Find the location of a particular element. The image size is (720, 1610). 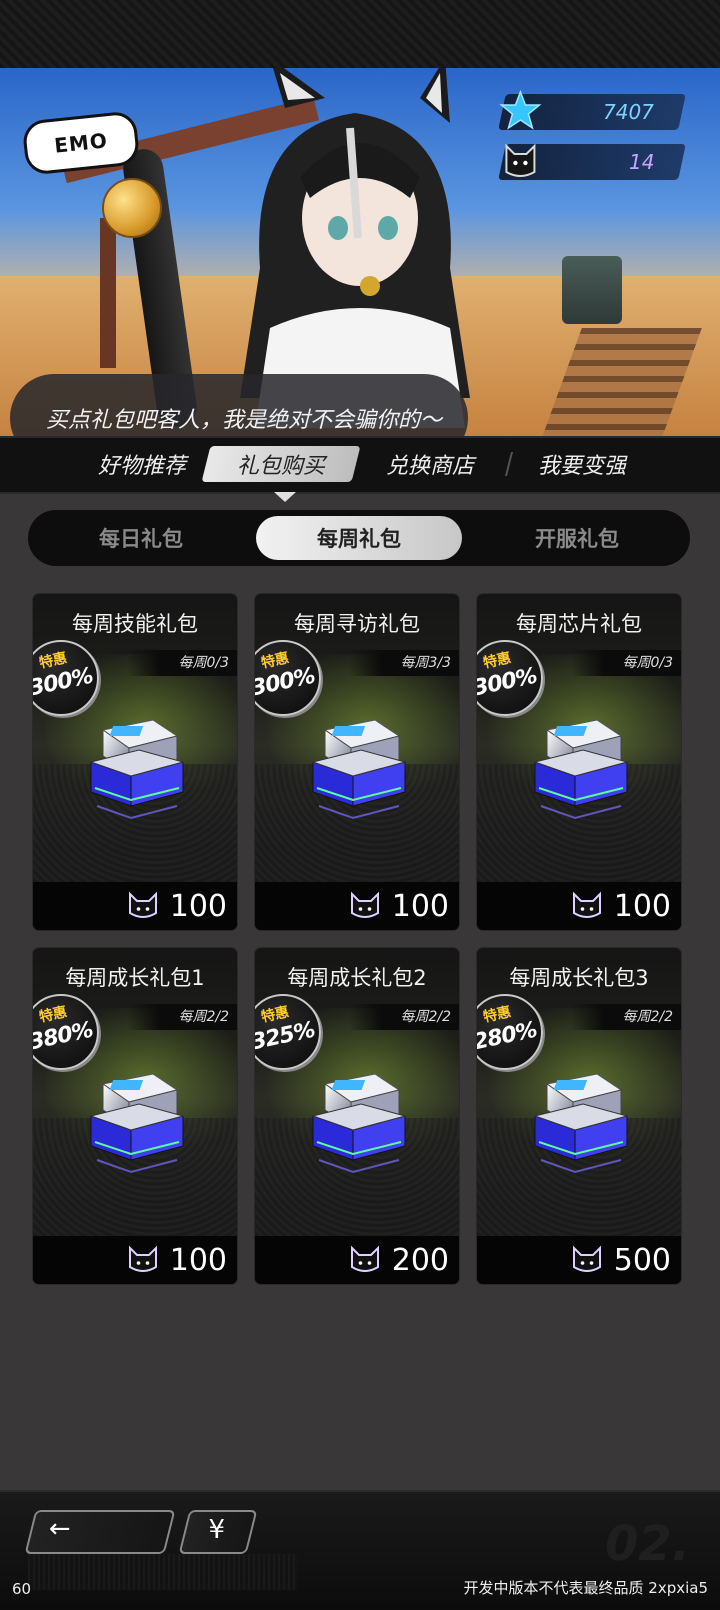

tab-label: 兑换商店 is located at coordinates (429, 466).